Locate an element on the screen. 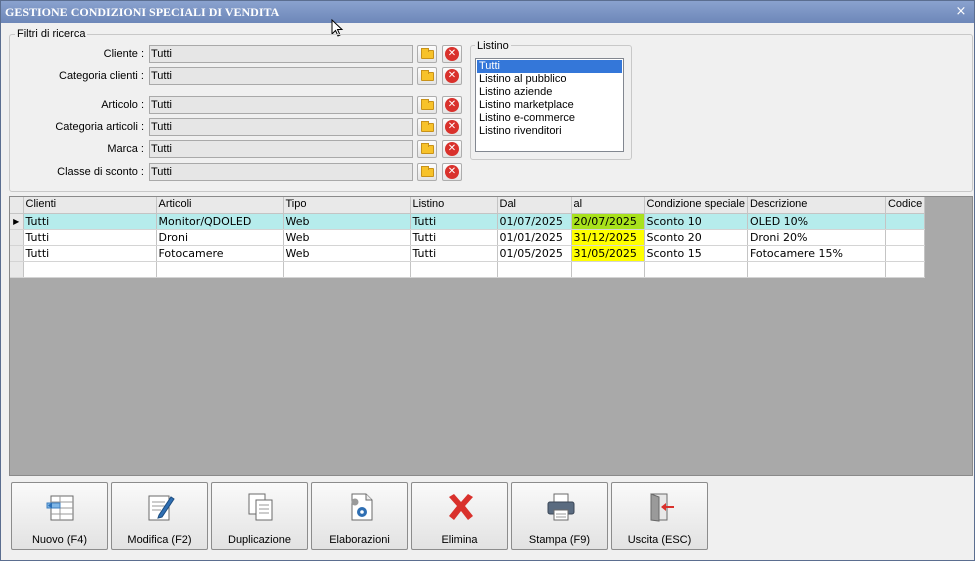 This screenshot has width=975, height=561. new-row is located at coordinates (468, 269).